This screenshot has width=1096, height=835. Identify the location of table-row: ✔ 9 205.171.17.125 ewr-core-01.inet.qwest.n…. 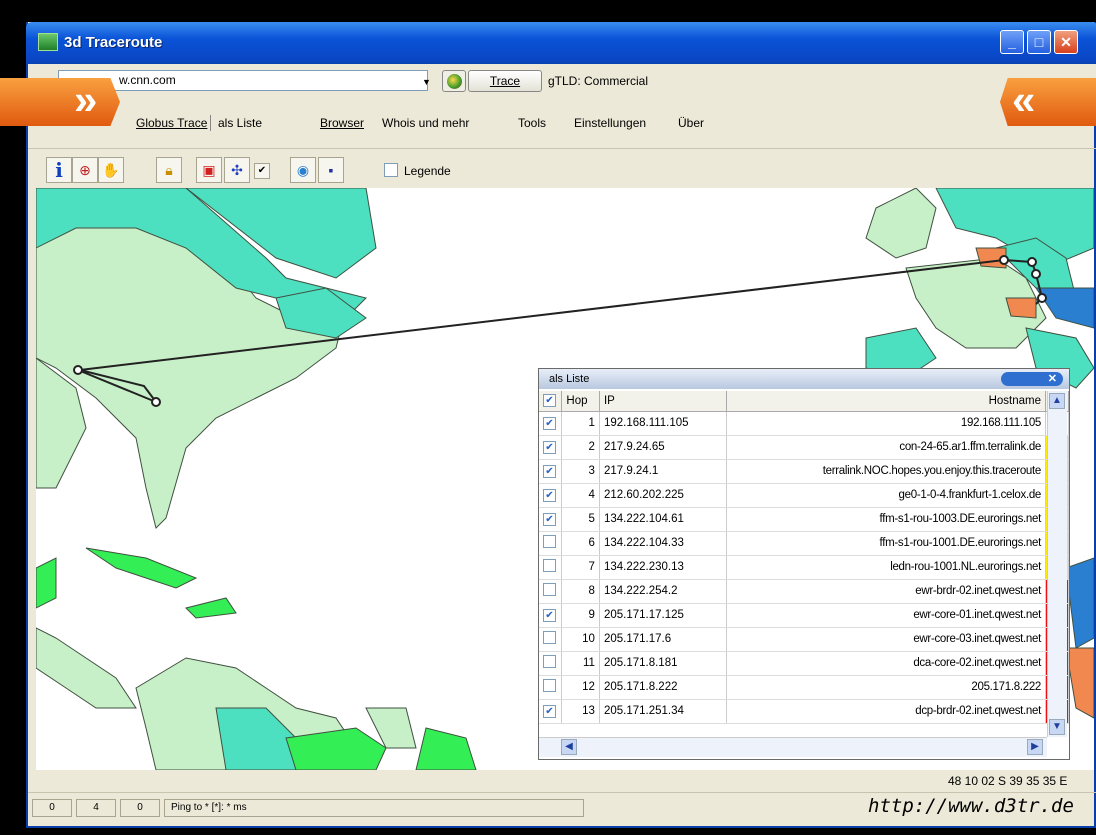
(804, 615).